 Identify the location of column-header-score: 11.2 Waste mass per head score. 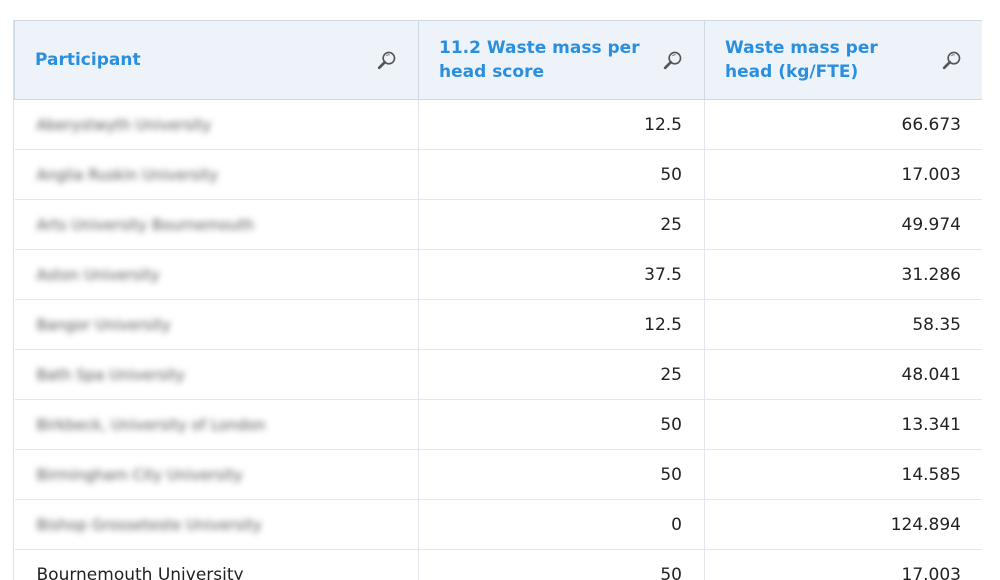
(562, 60).